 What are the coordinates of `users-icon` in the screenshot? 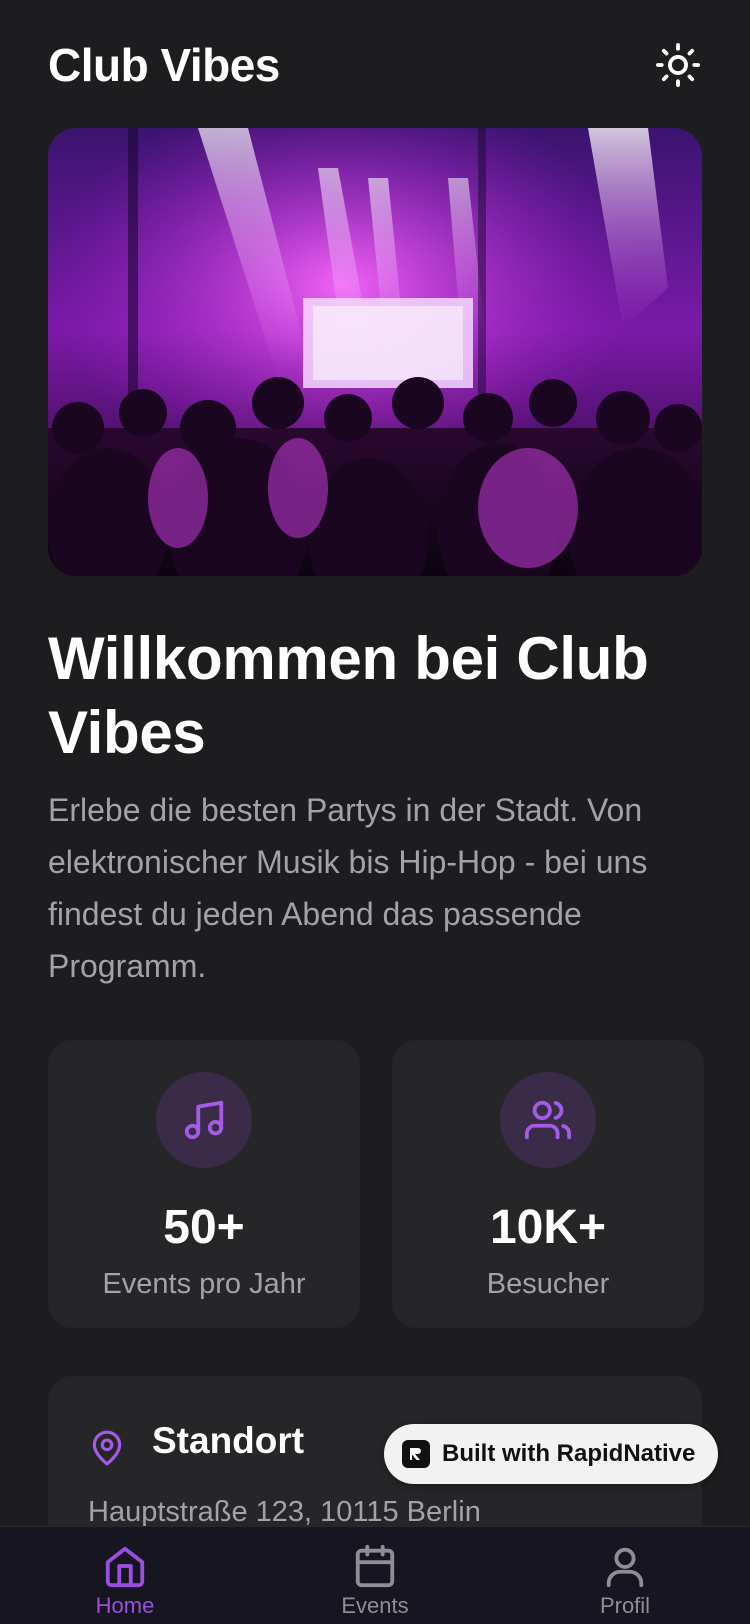 It's located at (548, 1120).